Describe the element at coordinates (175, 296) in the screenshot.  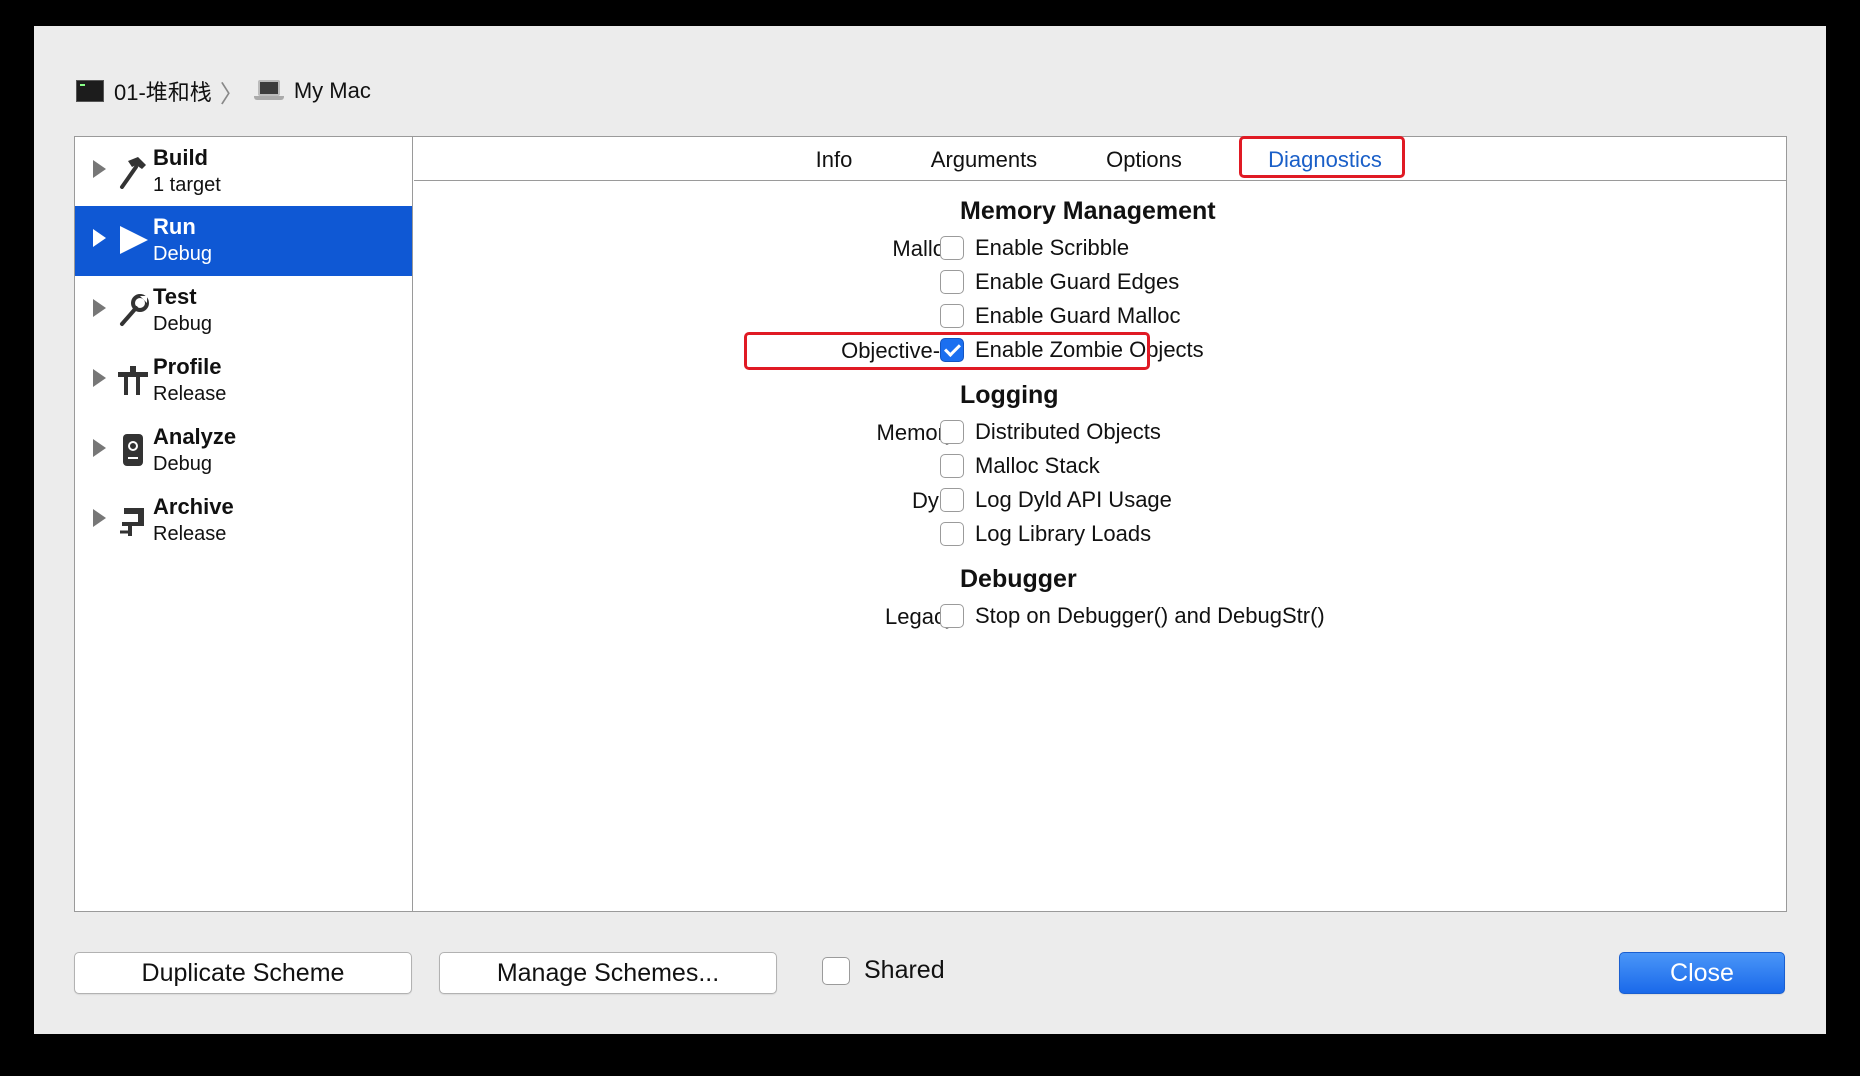
I see `sidebar-item-title: Test` at that location.